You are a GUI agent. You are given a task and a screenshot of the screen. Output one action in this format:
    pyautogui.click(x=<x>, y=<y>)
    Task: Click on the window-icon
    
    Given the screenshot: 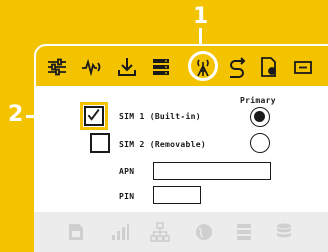 What is the action you would take?
    pyautogui.click(x=303, y=67)
    